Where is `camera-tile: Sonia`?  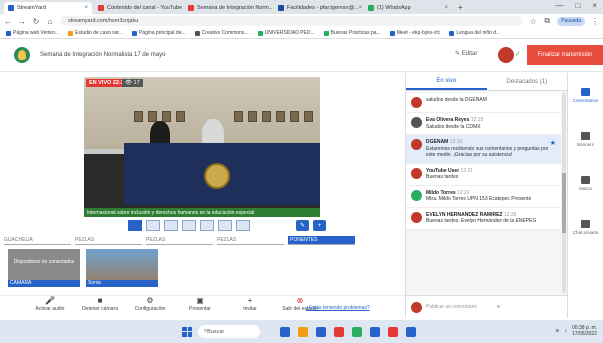
camera-tile: Sonia is located at coordinates (122, 268).